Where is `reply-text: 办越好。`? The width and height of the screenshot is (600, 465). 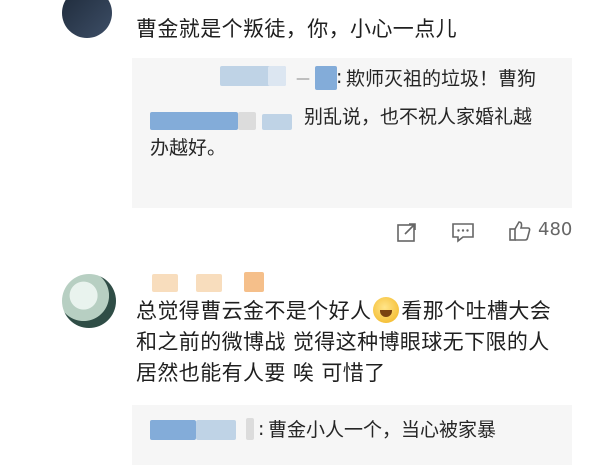
reply-text: 办越好。 is located at coordinates (188, 148).